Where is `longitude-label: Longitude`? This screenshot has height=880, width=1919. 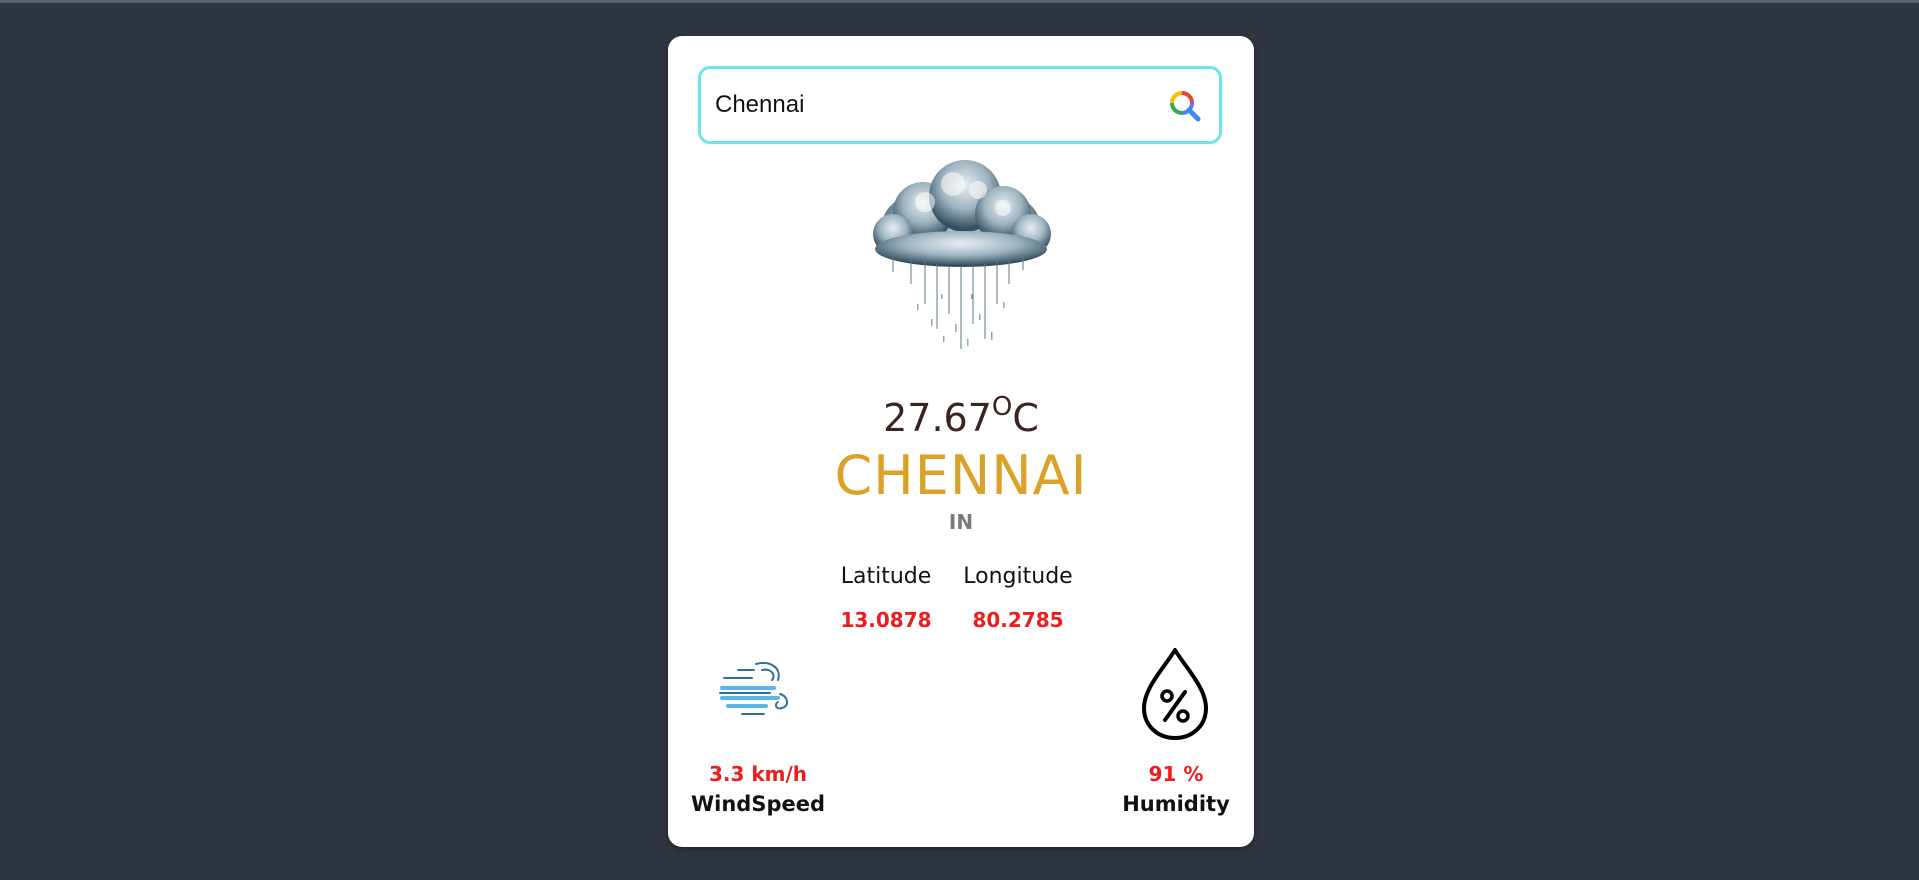 longitude-label: Longitude is located at coordinates (1018, 576).